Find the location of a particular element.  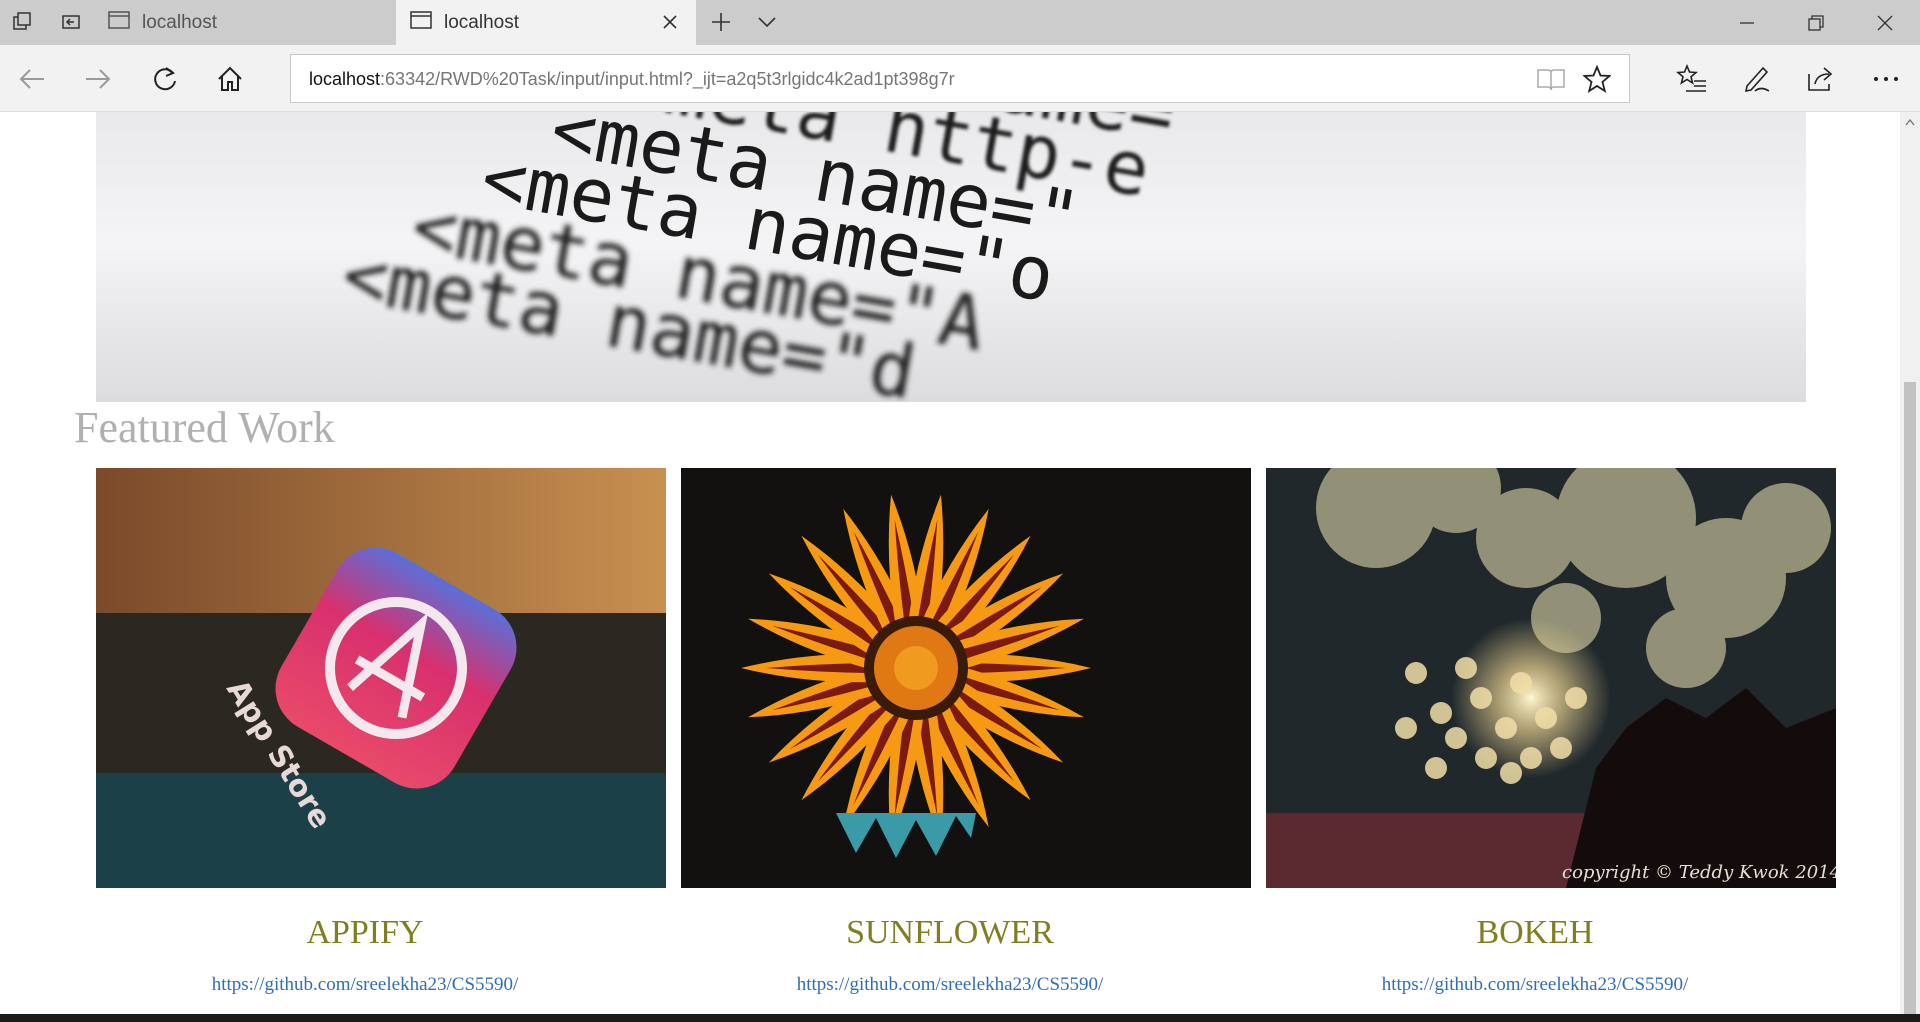

back-icon is located at coordinates (32, 79).